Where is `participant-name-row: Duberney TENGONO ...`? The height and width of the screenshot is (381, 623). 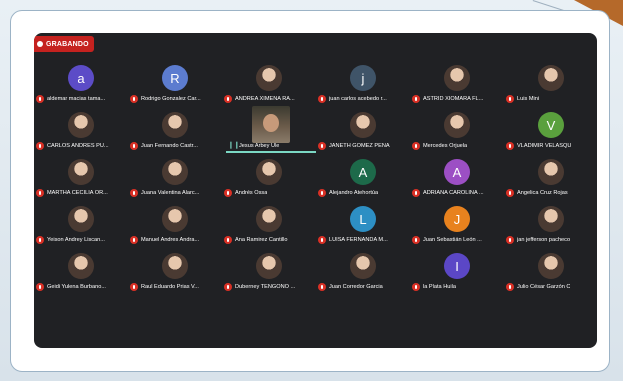 participant-name-row: Duberney TENGONO ... is located at coordinates (269, 286).